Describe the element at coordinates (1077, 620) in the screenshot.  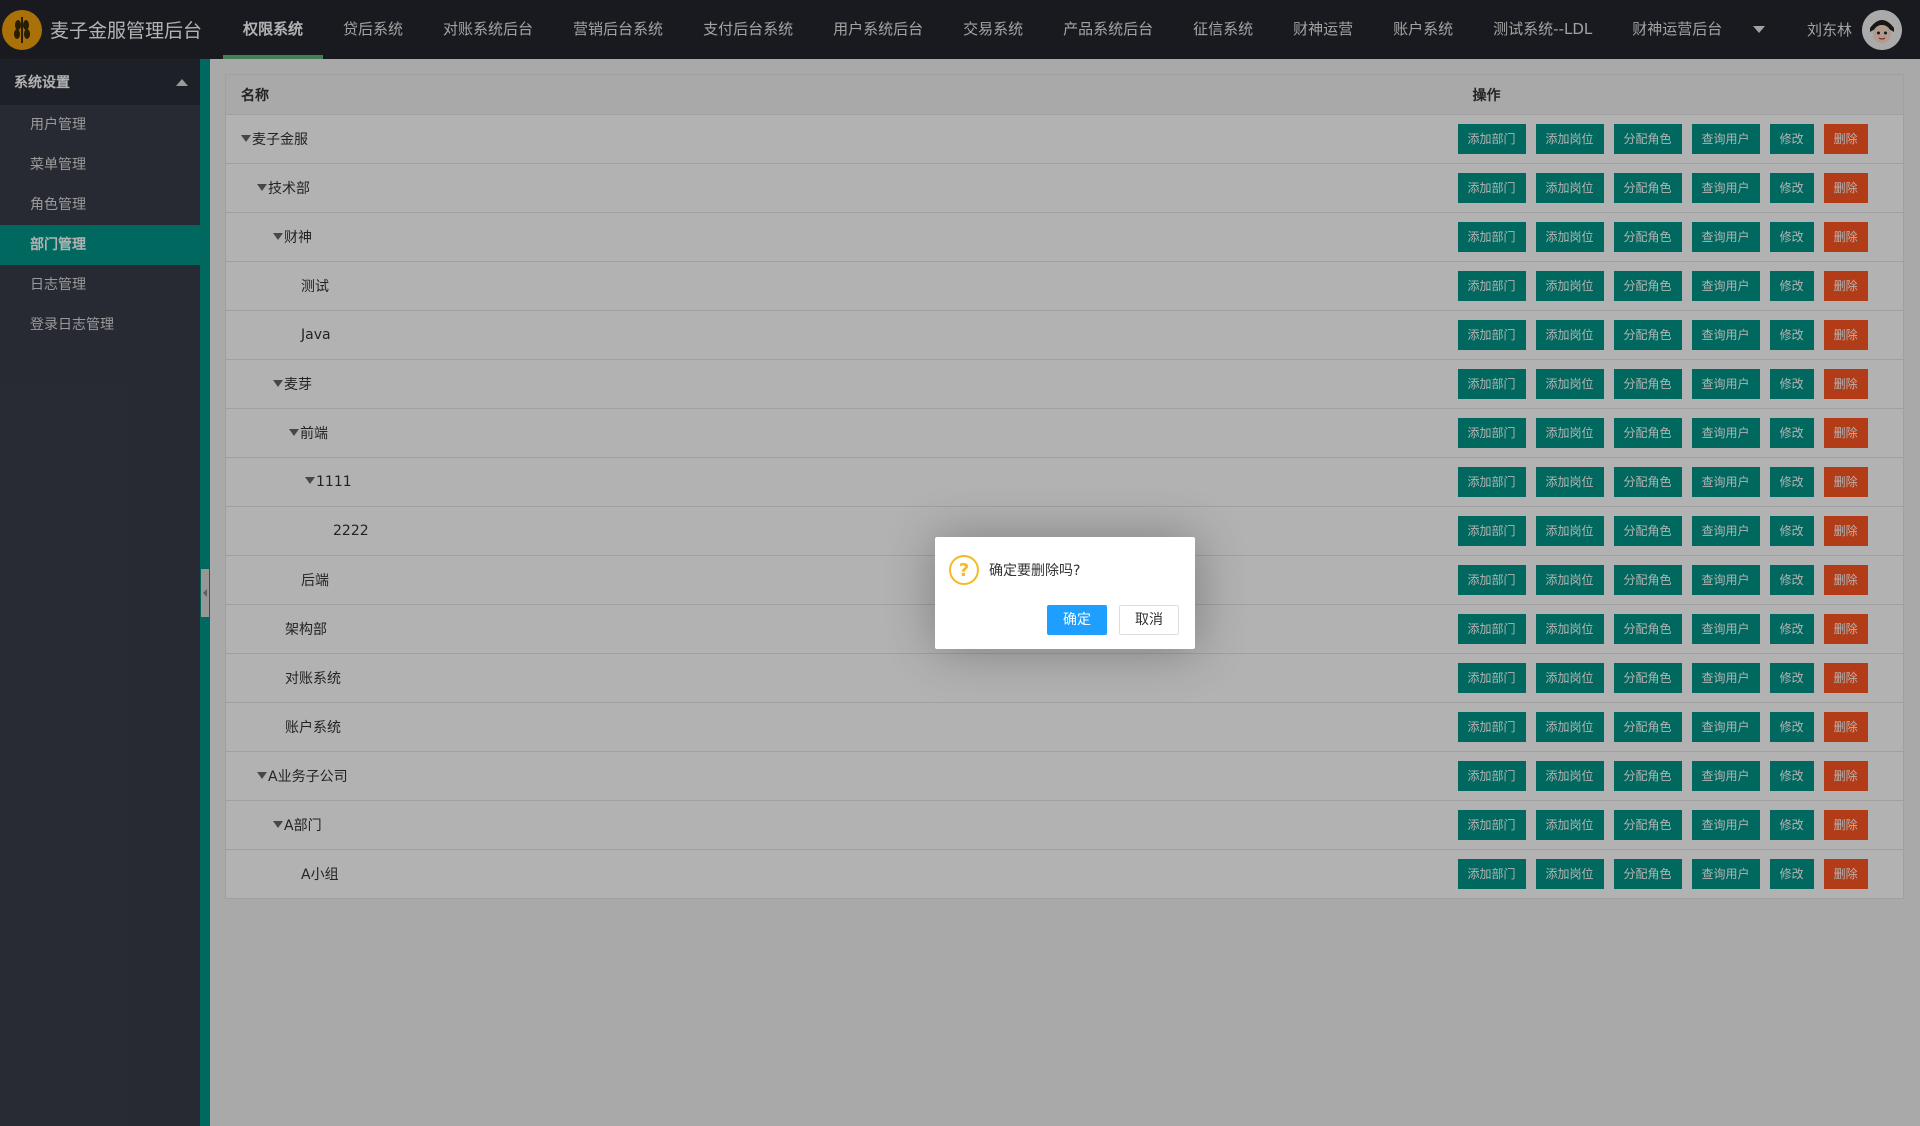
I see `confirm-button: 确定` at that location.